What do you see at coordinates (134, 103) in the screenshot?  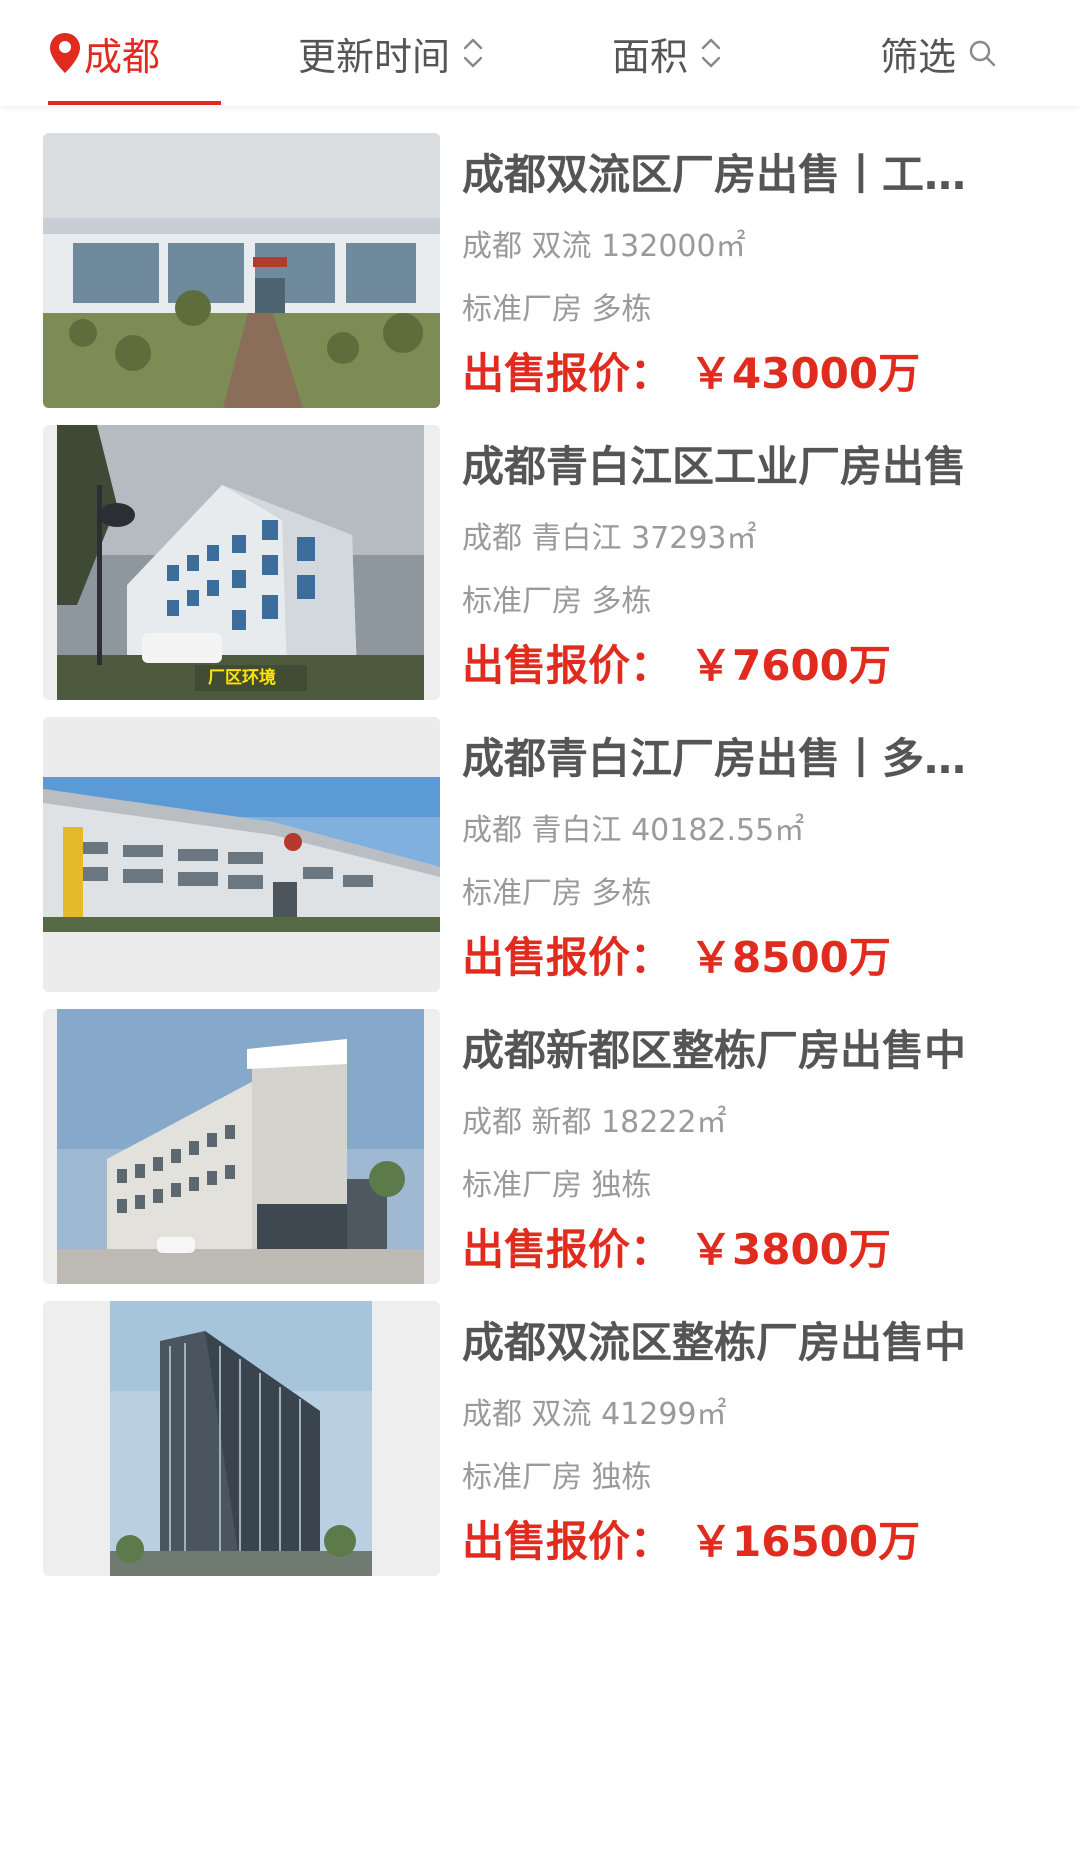 I see `active-tab-underline` at bounding box center [134, 103].